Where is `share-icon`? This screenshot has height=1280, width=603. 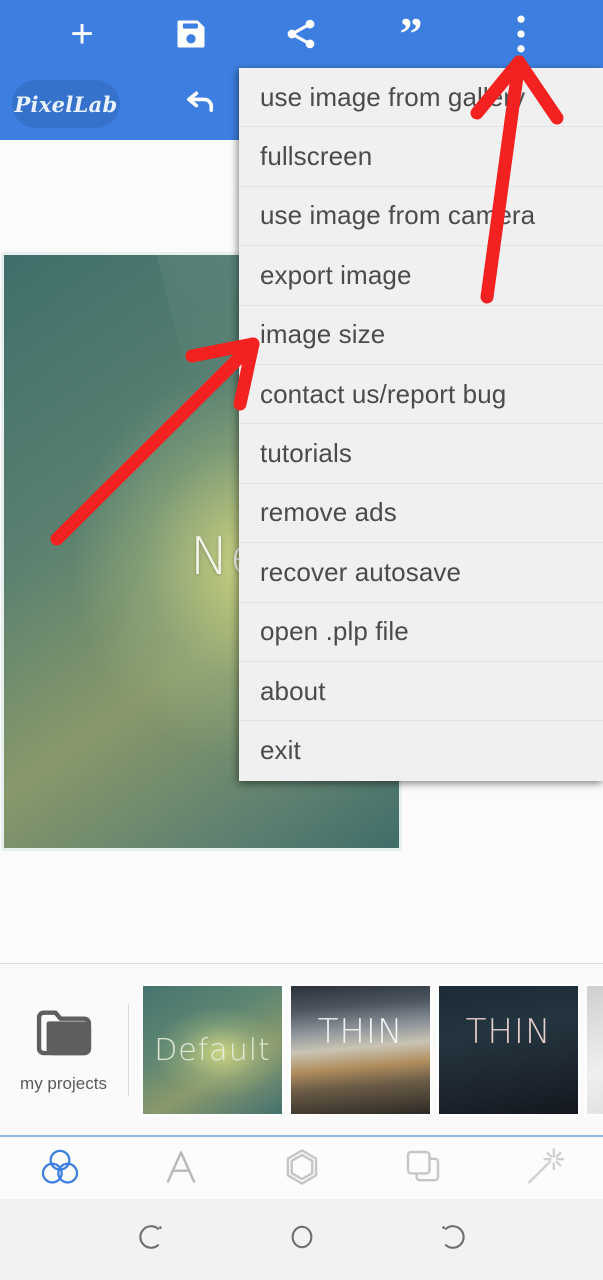
share-icon is located at coordinates (301, 34).